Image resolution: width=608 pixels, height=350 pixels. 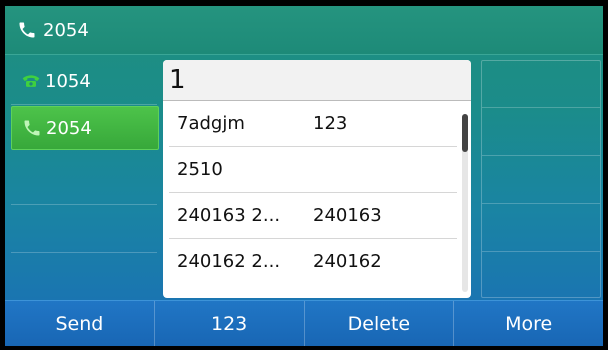 What do you see at coordinates (528, 323) in the screenshot?
I see `more-button: More` at bounding box center [528, 323].